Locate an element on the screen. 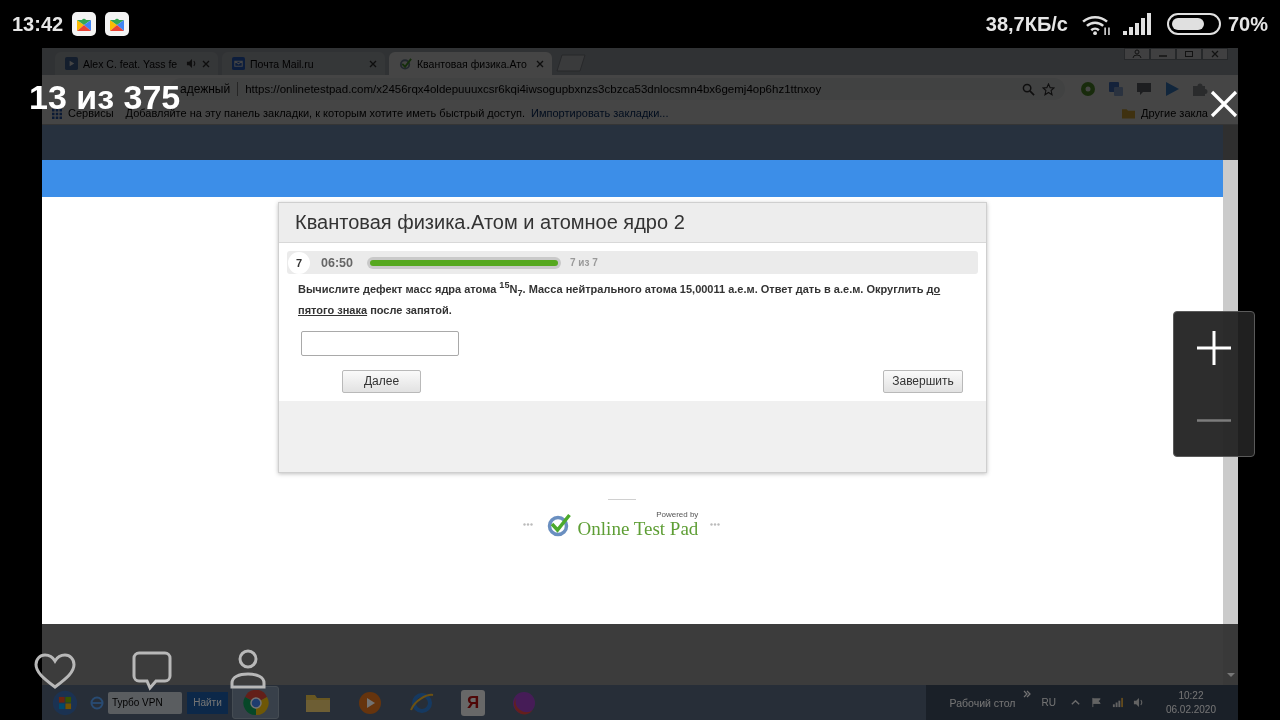 The height and width of the screenshot is (720, 1280). battery-percent-text: 70% is located at coordinates (1247, 24).